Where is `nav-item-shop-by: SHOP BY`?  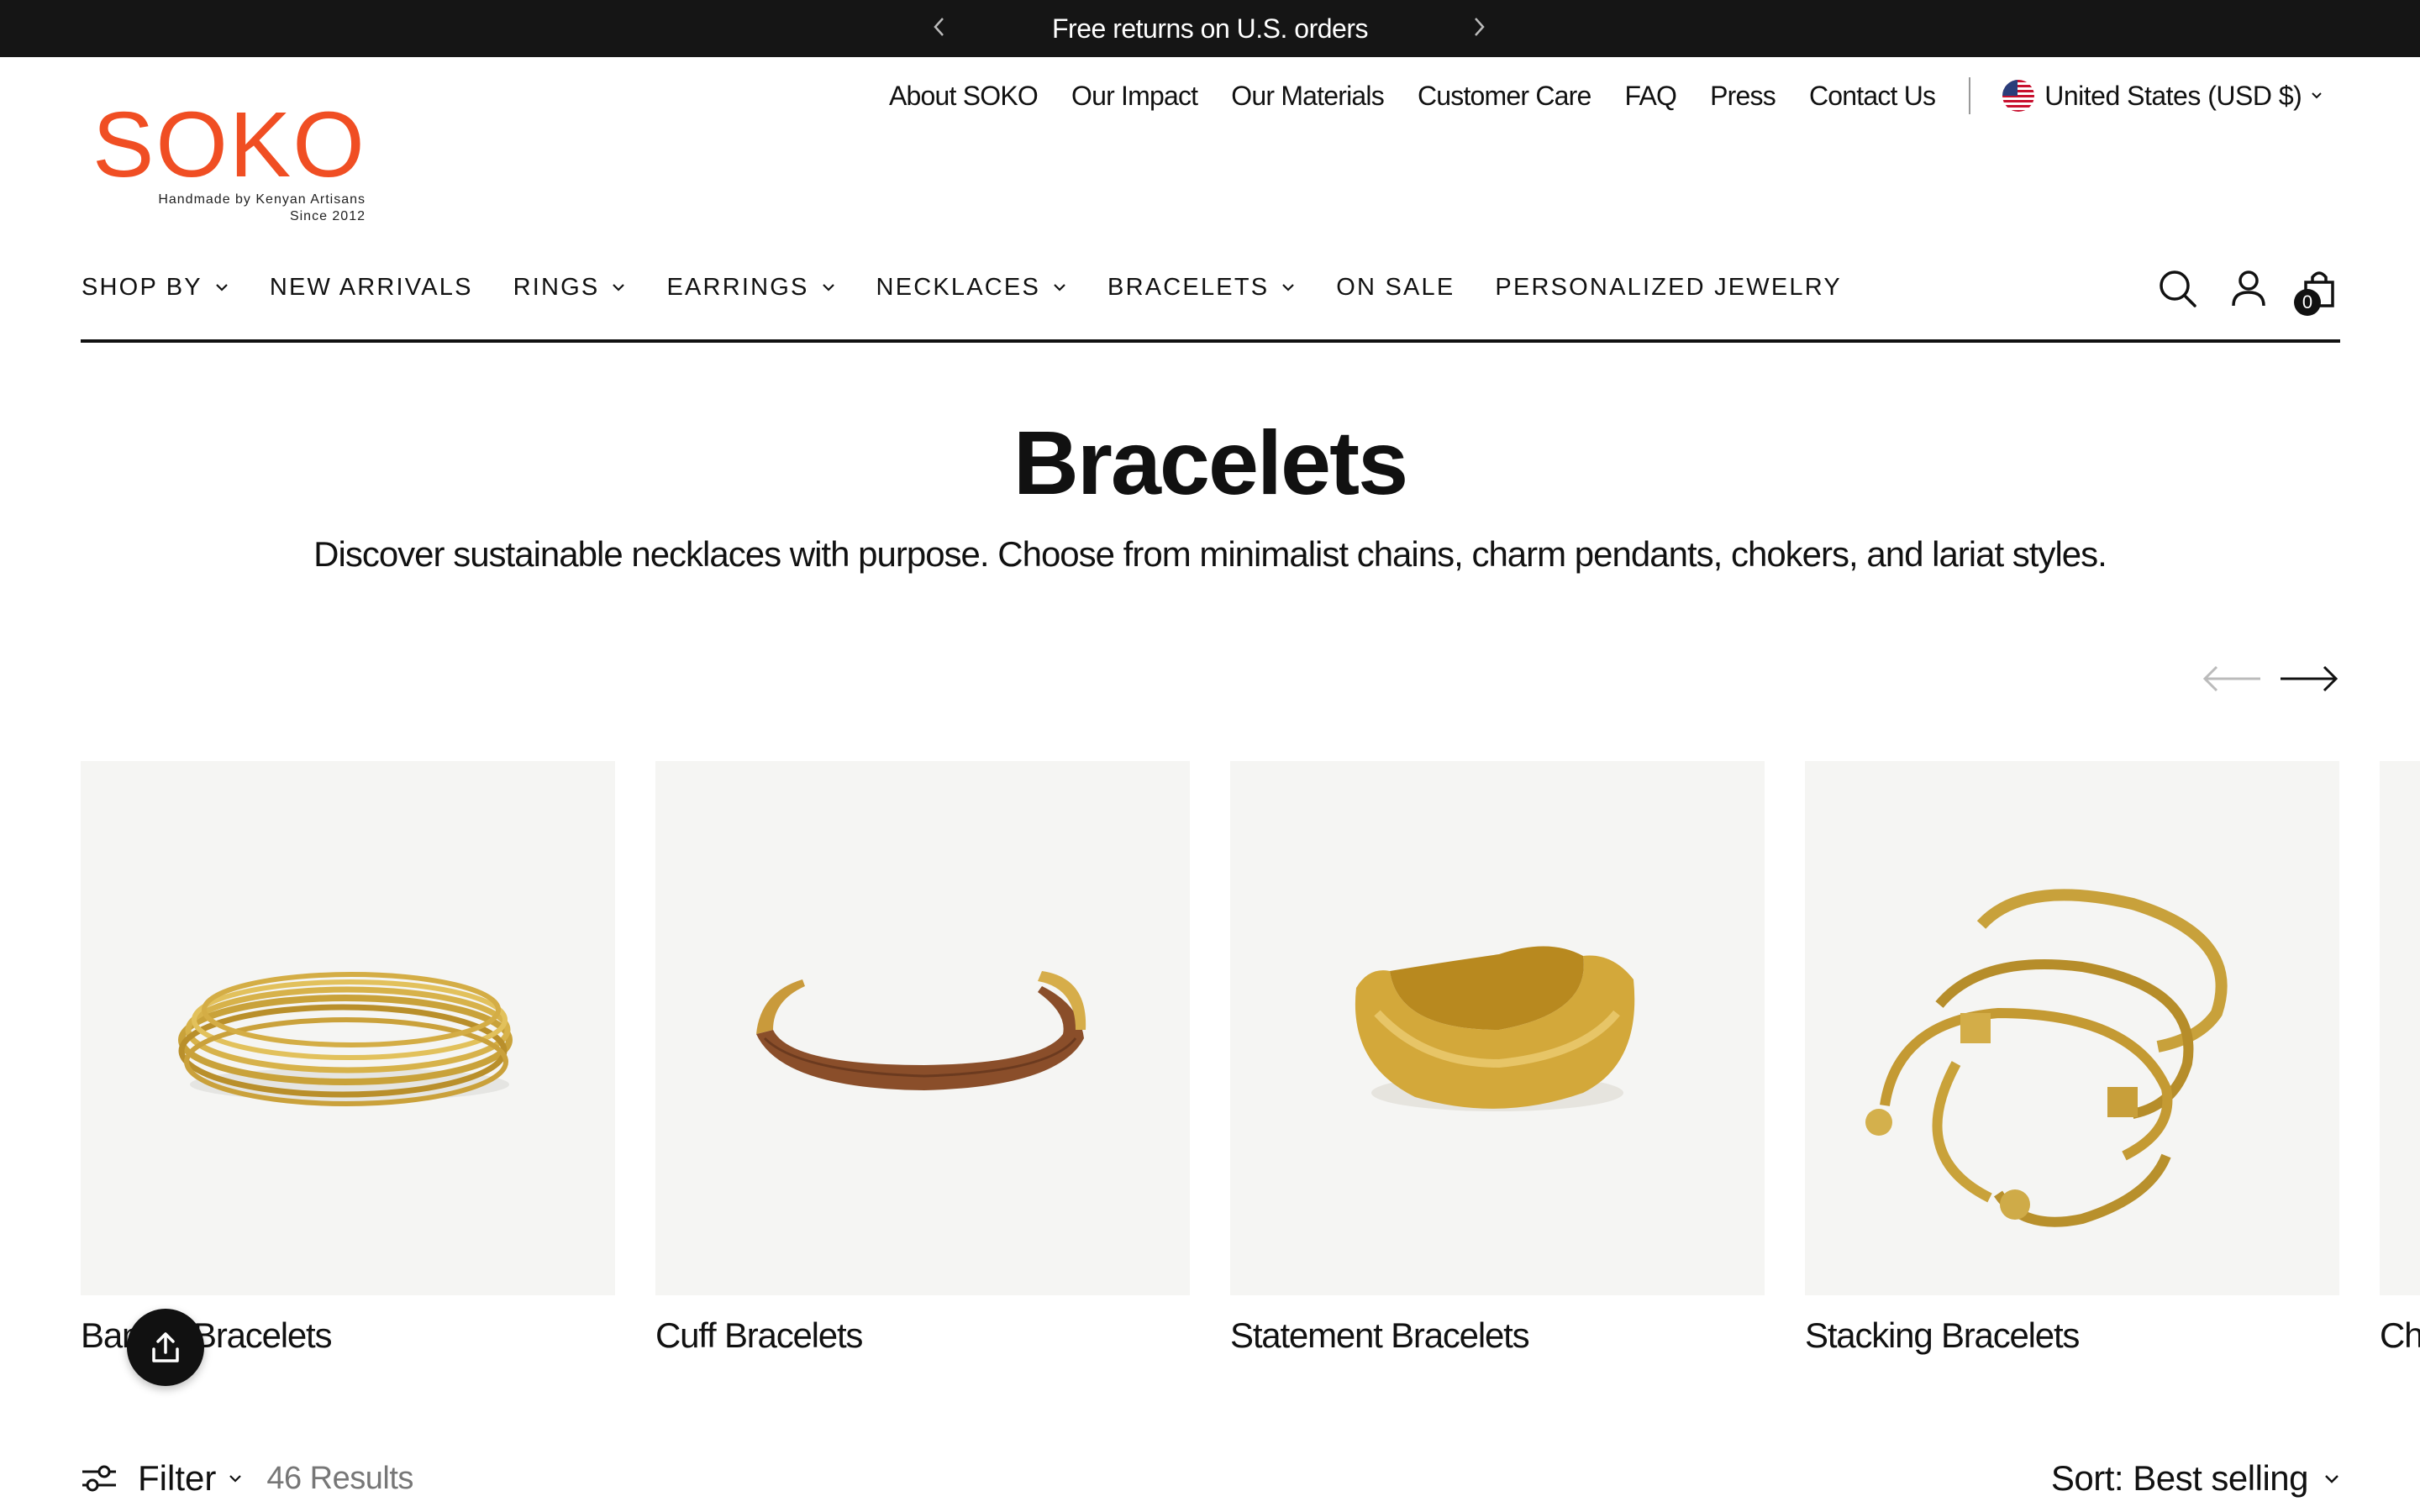 nav-item-shop-by: SHOP BY is located at coordinates (155, 288).